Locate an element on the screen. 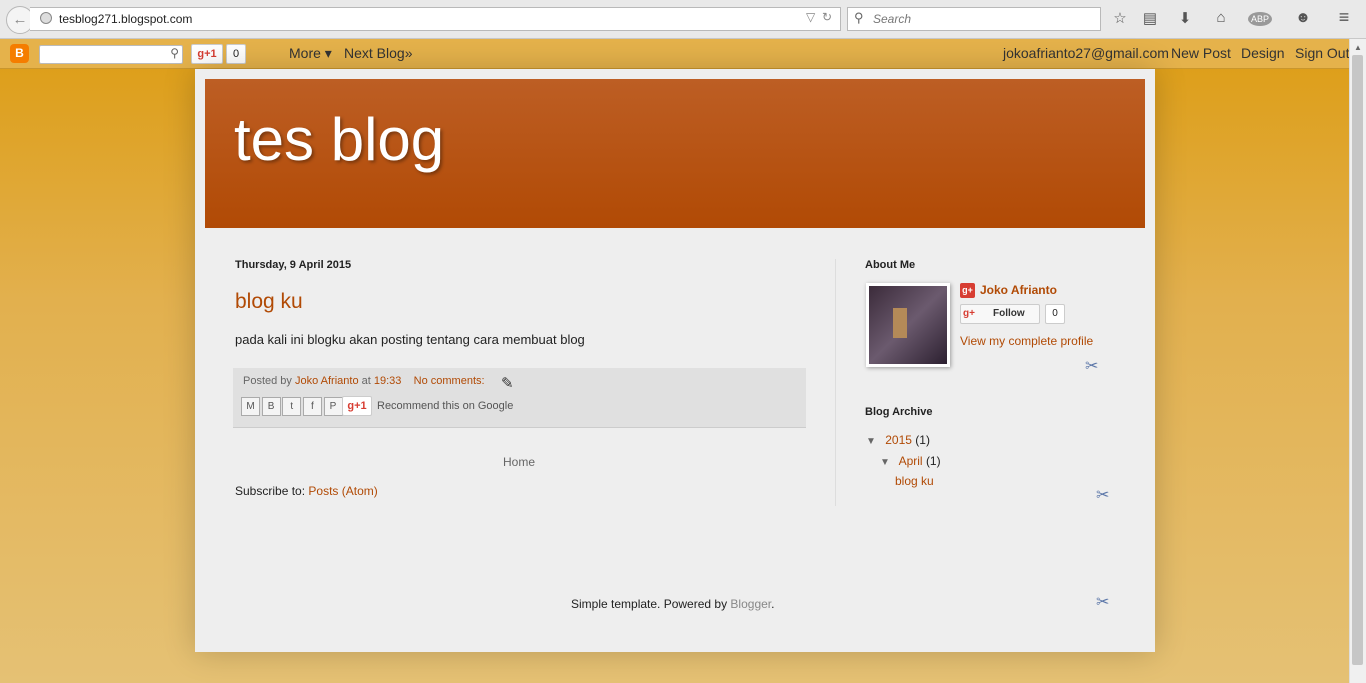  pinterest-share-icon: P is located at coordinates (333, 406).